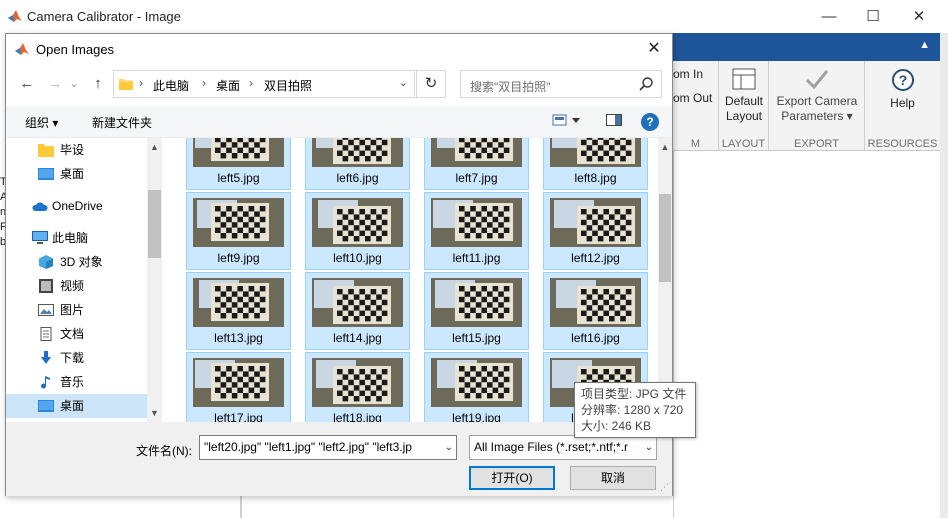  Describe the element at coordinates (563, 447) in the screenshot. I see `file-type-select: All Image Files (*.rset;*.ntf;*.r ⌄` at that location.